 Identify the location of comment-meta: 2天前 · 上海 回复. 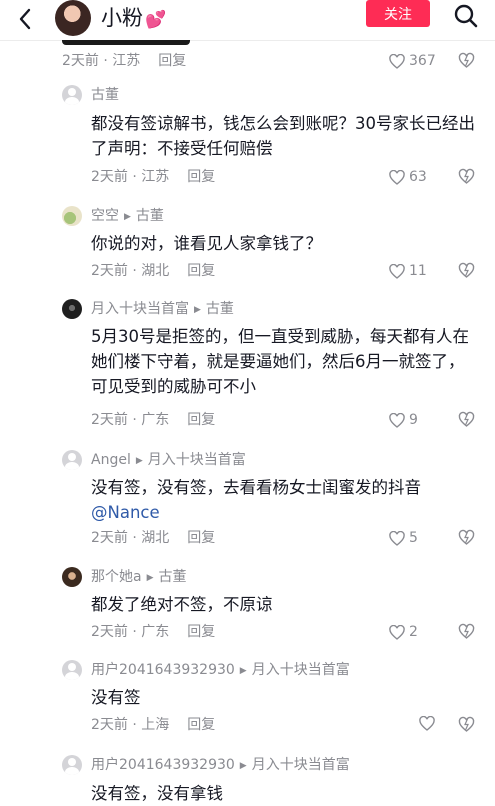
(153, 725).